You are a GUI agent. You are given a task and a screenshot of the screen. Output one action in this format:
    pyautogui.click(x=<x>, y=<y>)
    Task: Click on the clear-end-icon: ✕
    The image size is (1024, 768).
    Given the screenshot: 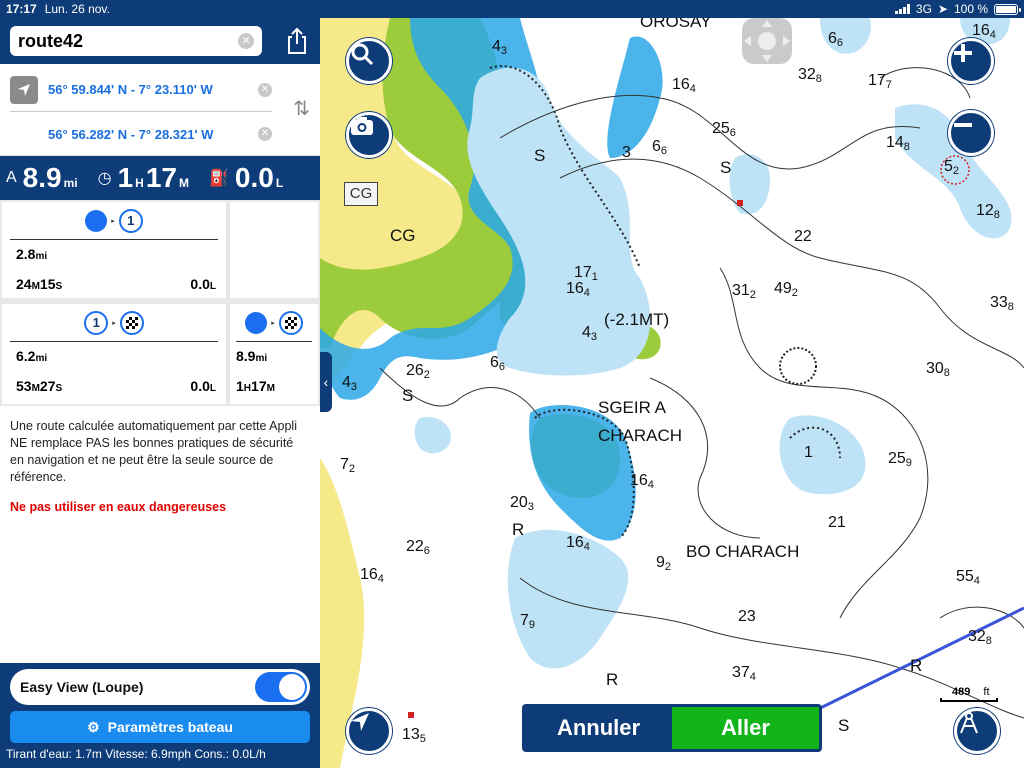 What is the action you would take?
    pyautogui.click(x=265, y=134)
    